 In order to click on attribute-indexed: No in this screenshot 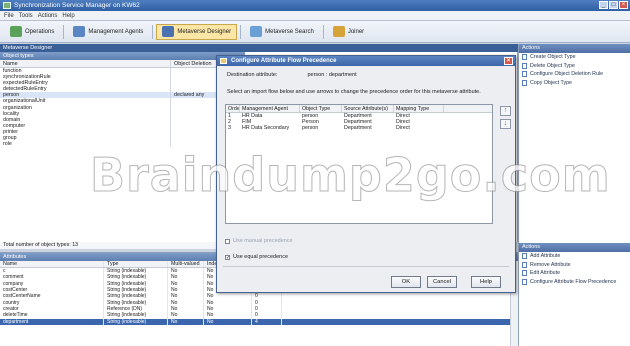, I will do `click(228, 322)`.